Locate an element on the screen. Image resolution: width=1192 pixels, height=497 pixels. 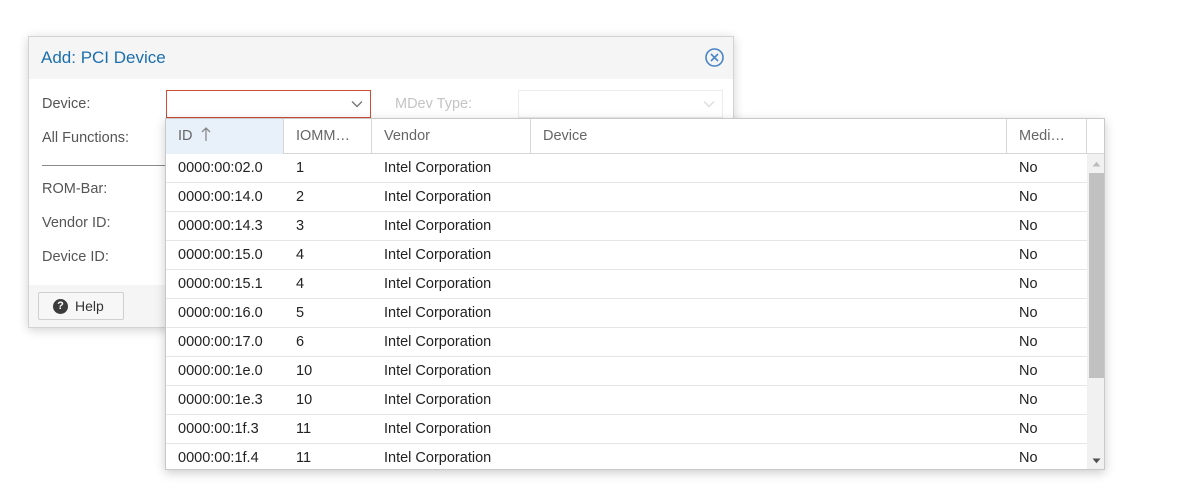
cell-id: 0000:00:02.0 is located at coordinates (220, 168).